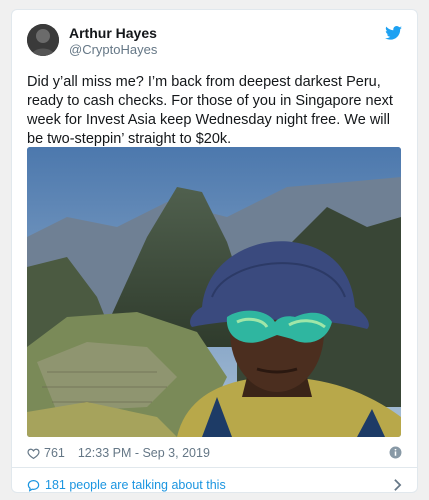 The width and height of the screenshot is (429, 500). Describe the element at coordinates (54, 453) in the screenshot. I see `like-count: 761` at that location.